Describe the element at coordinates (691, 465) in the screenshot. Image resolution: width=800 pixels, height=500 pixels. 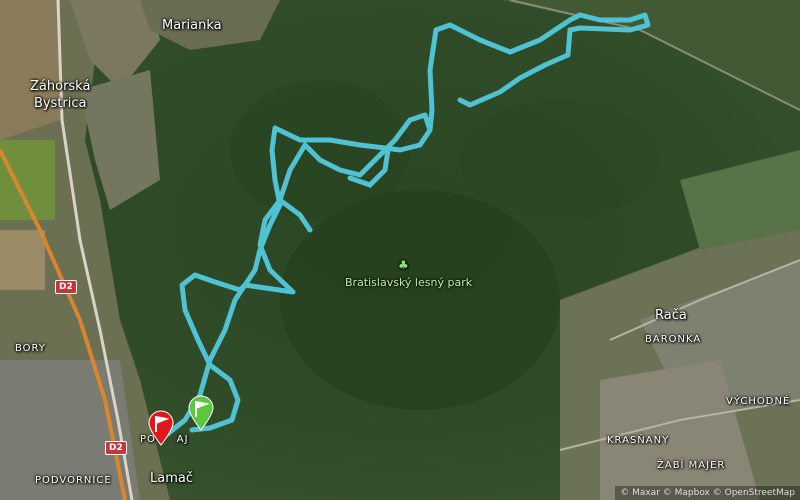
I see `place-label-zabi-majer: ŽABÍ MAJER` at that location.